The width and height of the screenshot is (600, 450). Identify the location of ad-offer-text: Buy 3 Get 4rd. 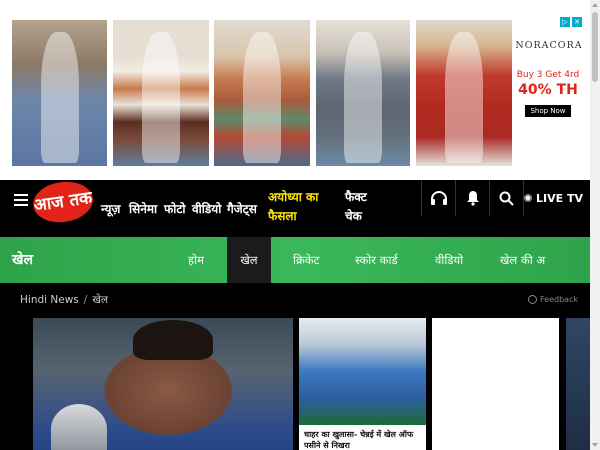
(548, 75).